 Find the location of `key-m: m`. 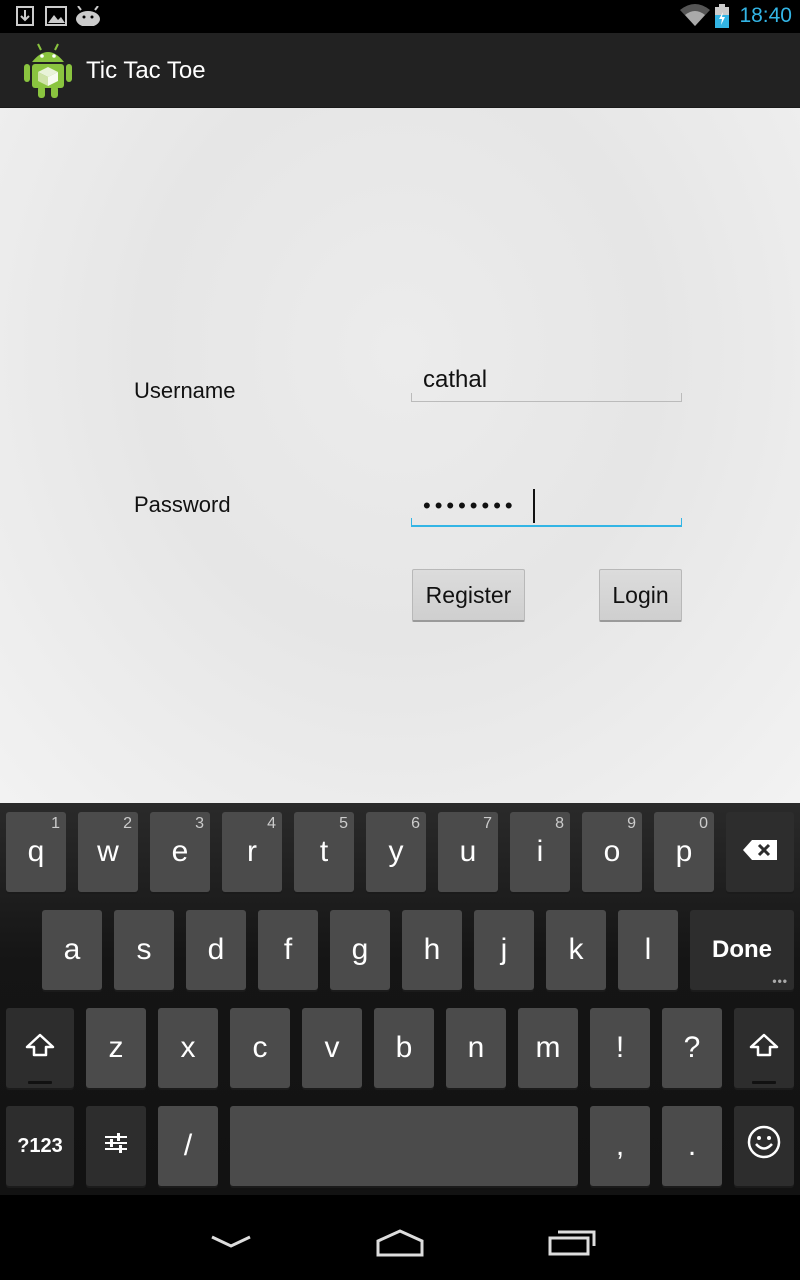

key-m: m is located at coordinates (548, 1048).